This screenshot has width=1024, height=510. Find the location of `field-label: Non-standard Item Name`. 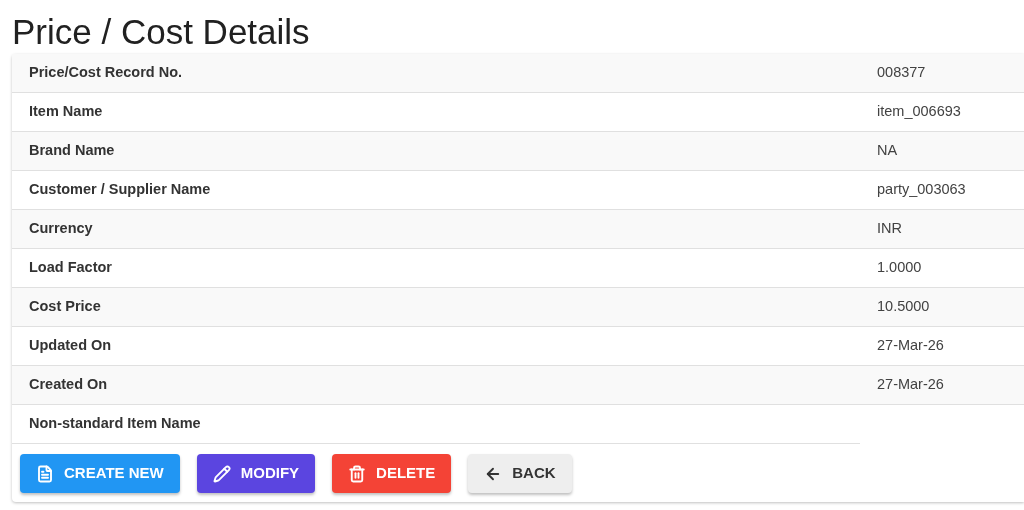

field-label: Non-standard Item Name is located at coordinates (115, 424).